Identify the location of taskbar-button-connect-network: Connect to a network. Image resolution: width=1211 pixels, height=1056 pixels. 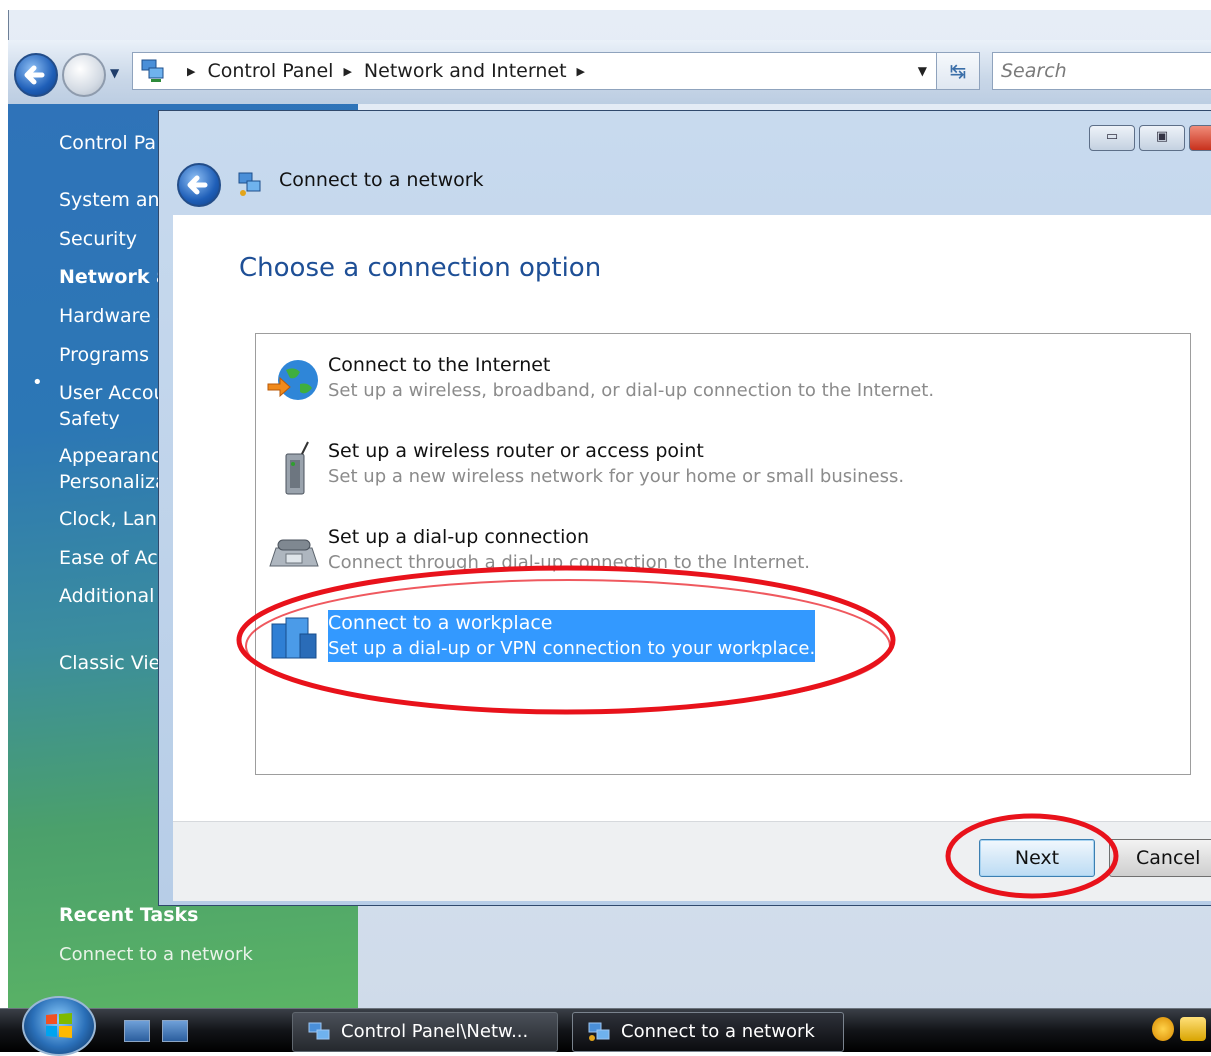
(708, 1032).